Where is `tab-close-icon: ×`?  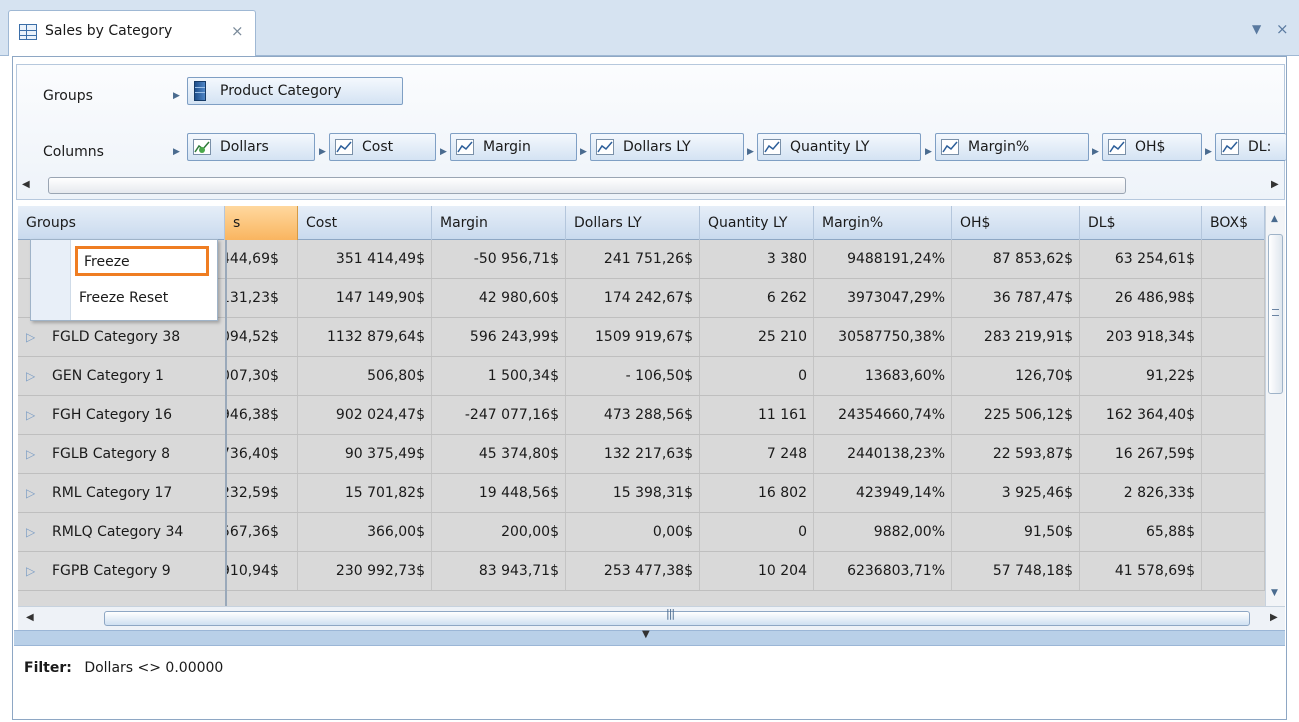 tab-close-icon: × is located at coordinates (237, 31).